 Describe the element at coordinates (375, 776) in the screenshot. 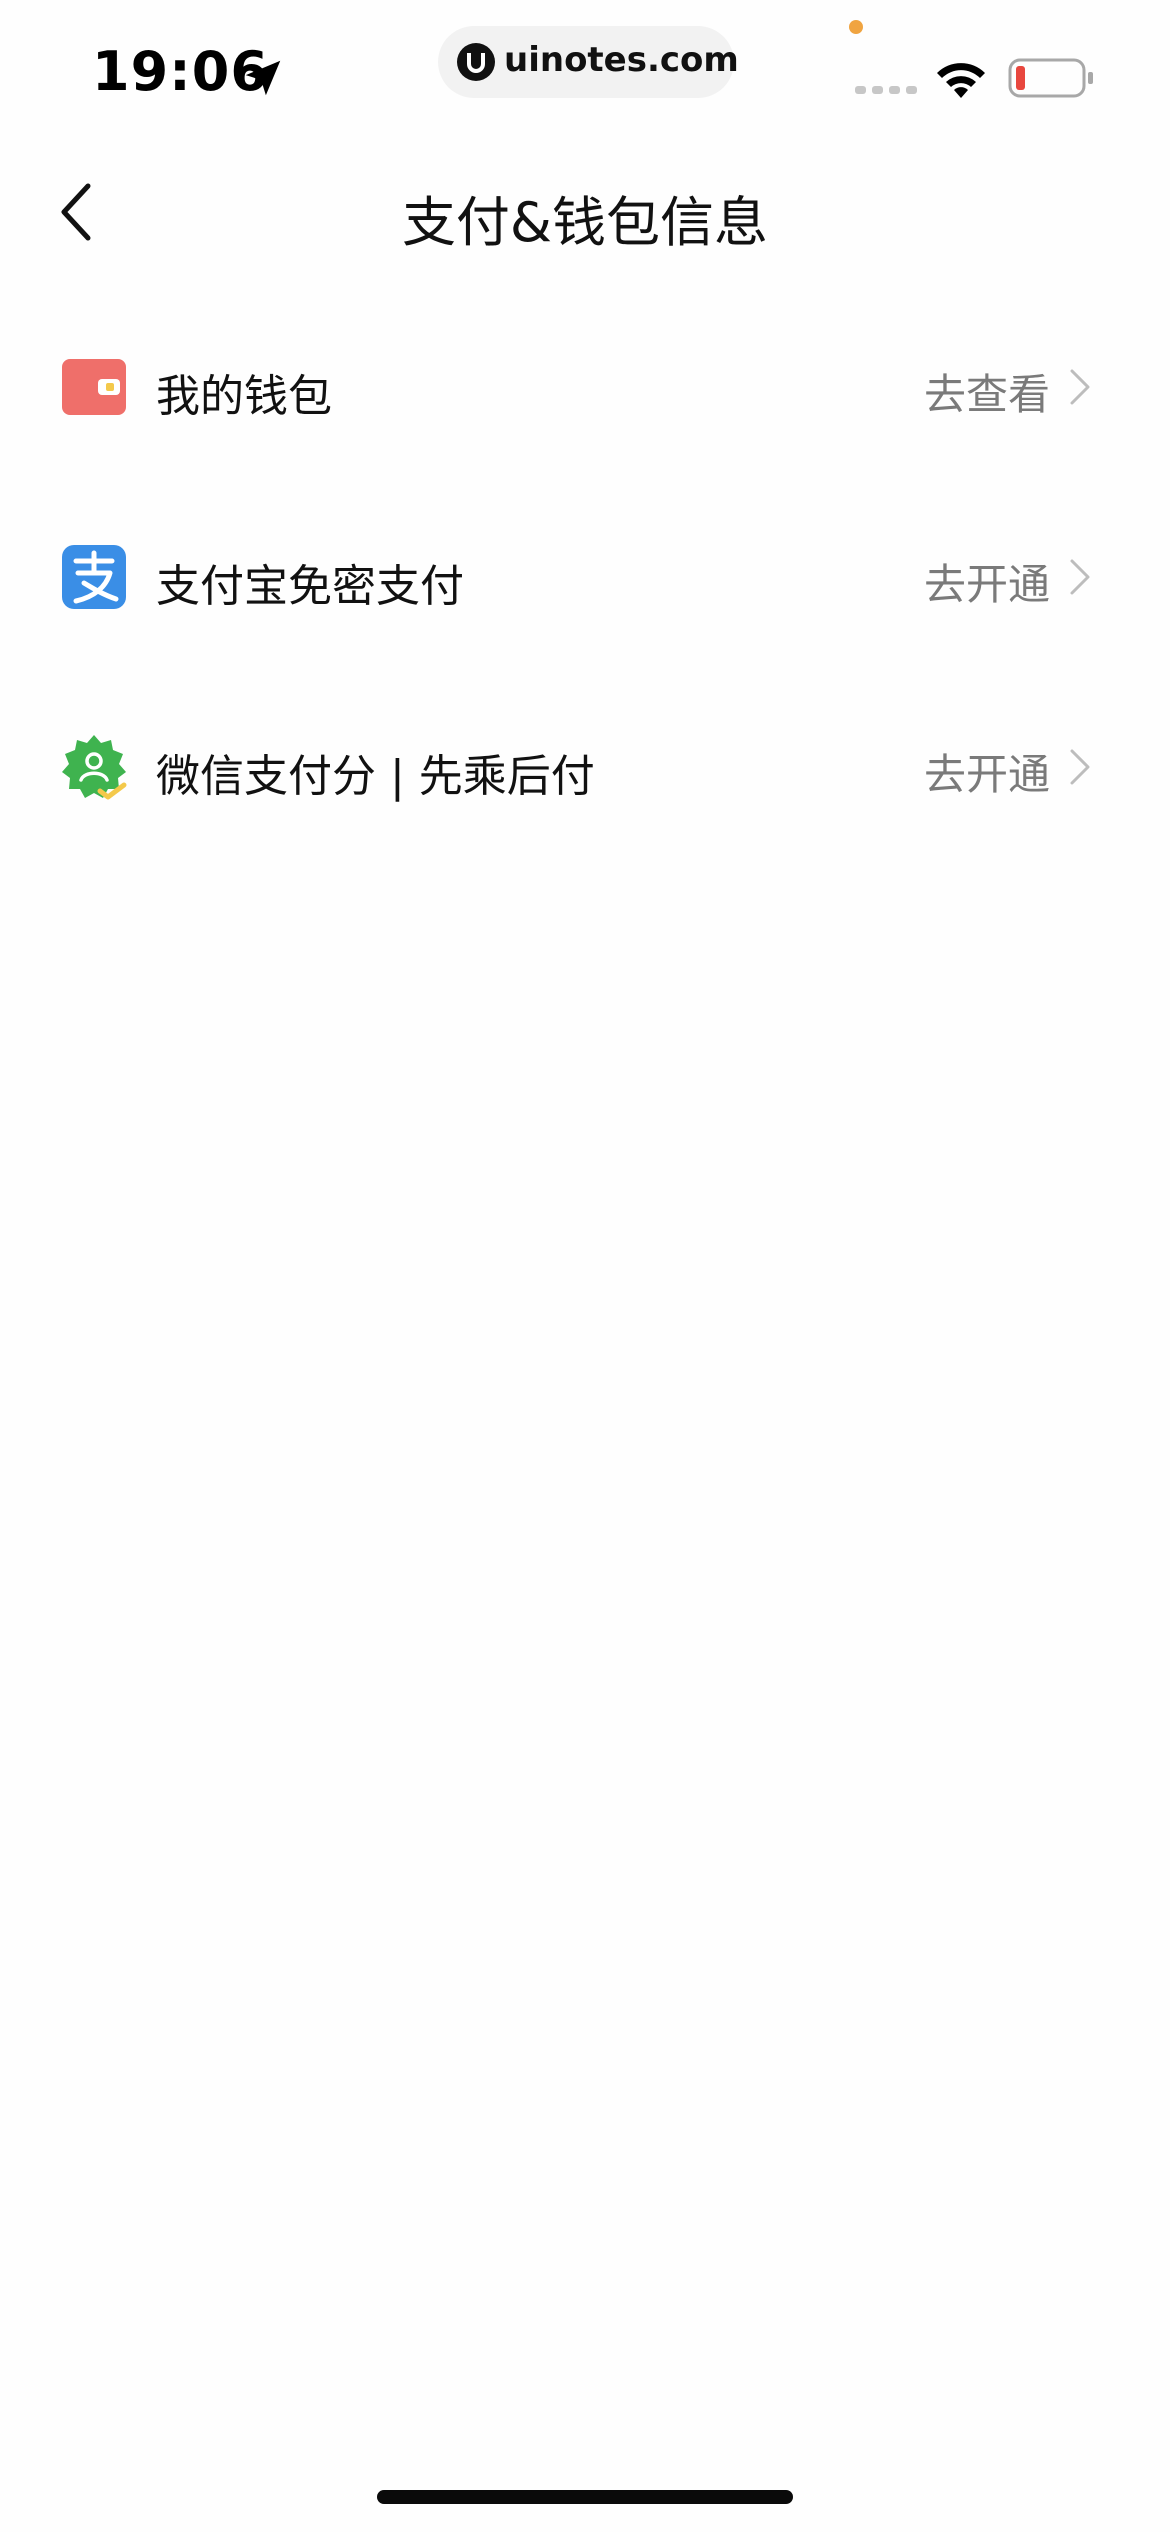

I see `row-label: 微信支付分 | 先乘后付` at that location.